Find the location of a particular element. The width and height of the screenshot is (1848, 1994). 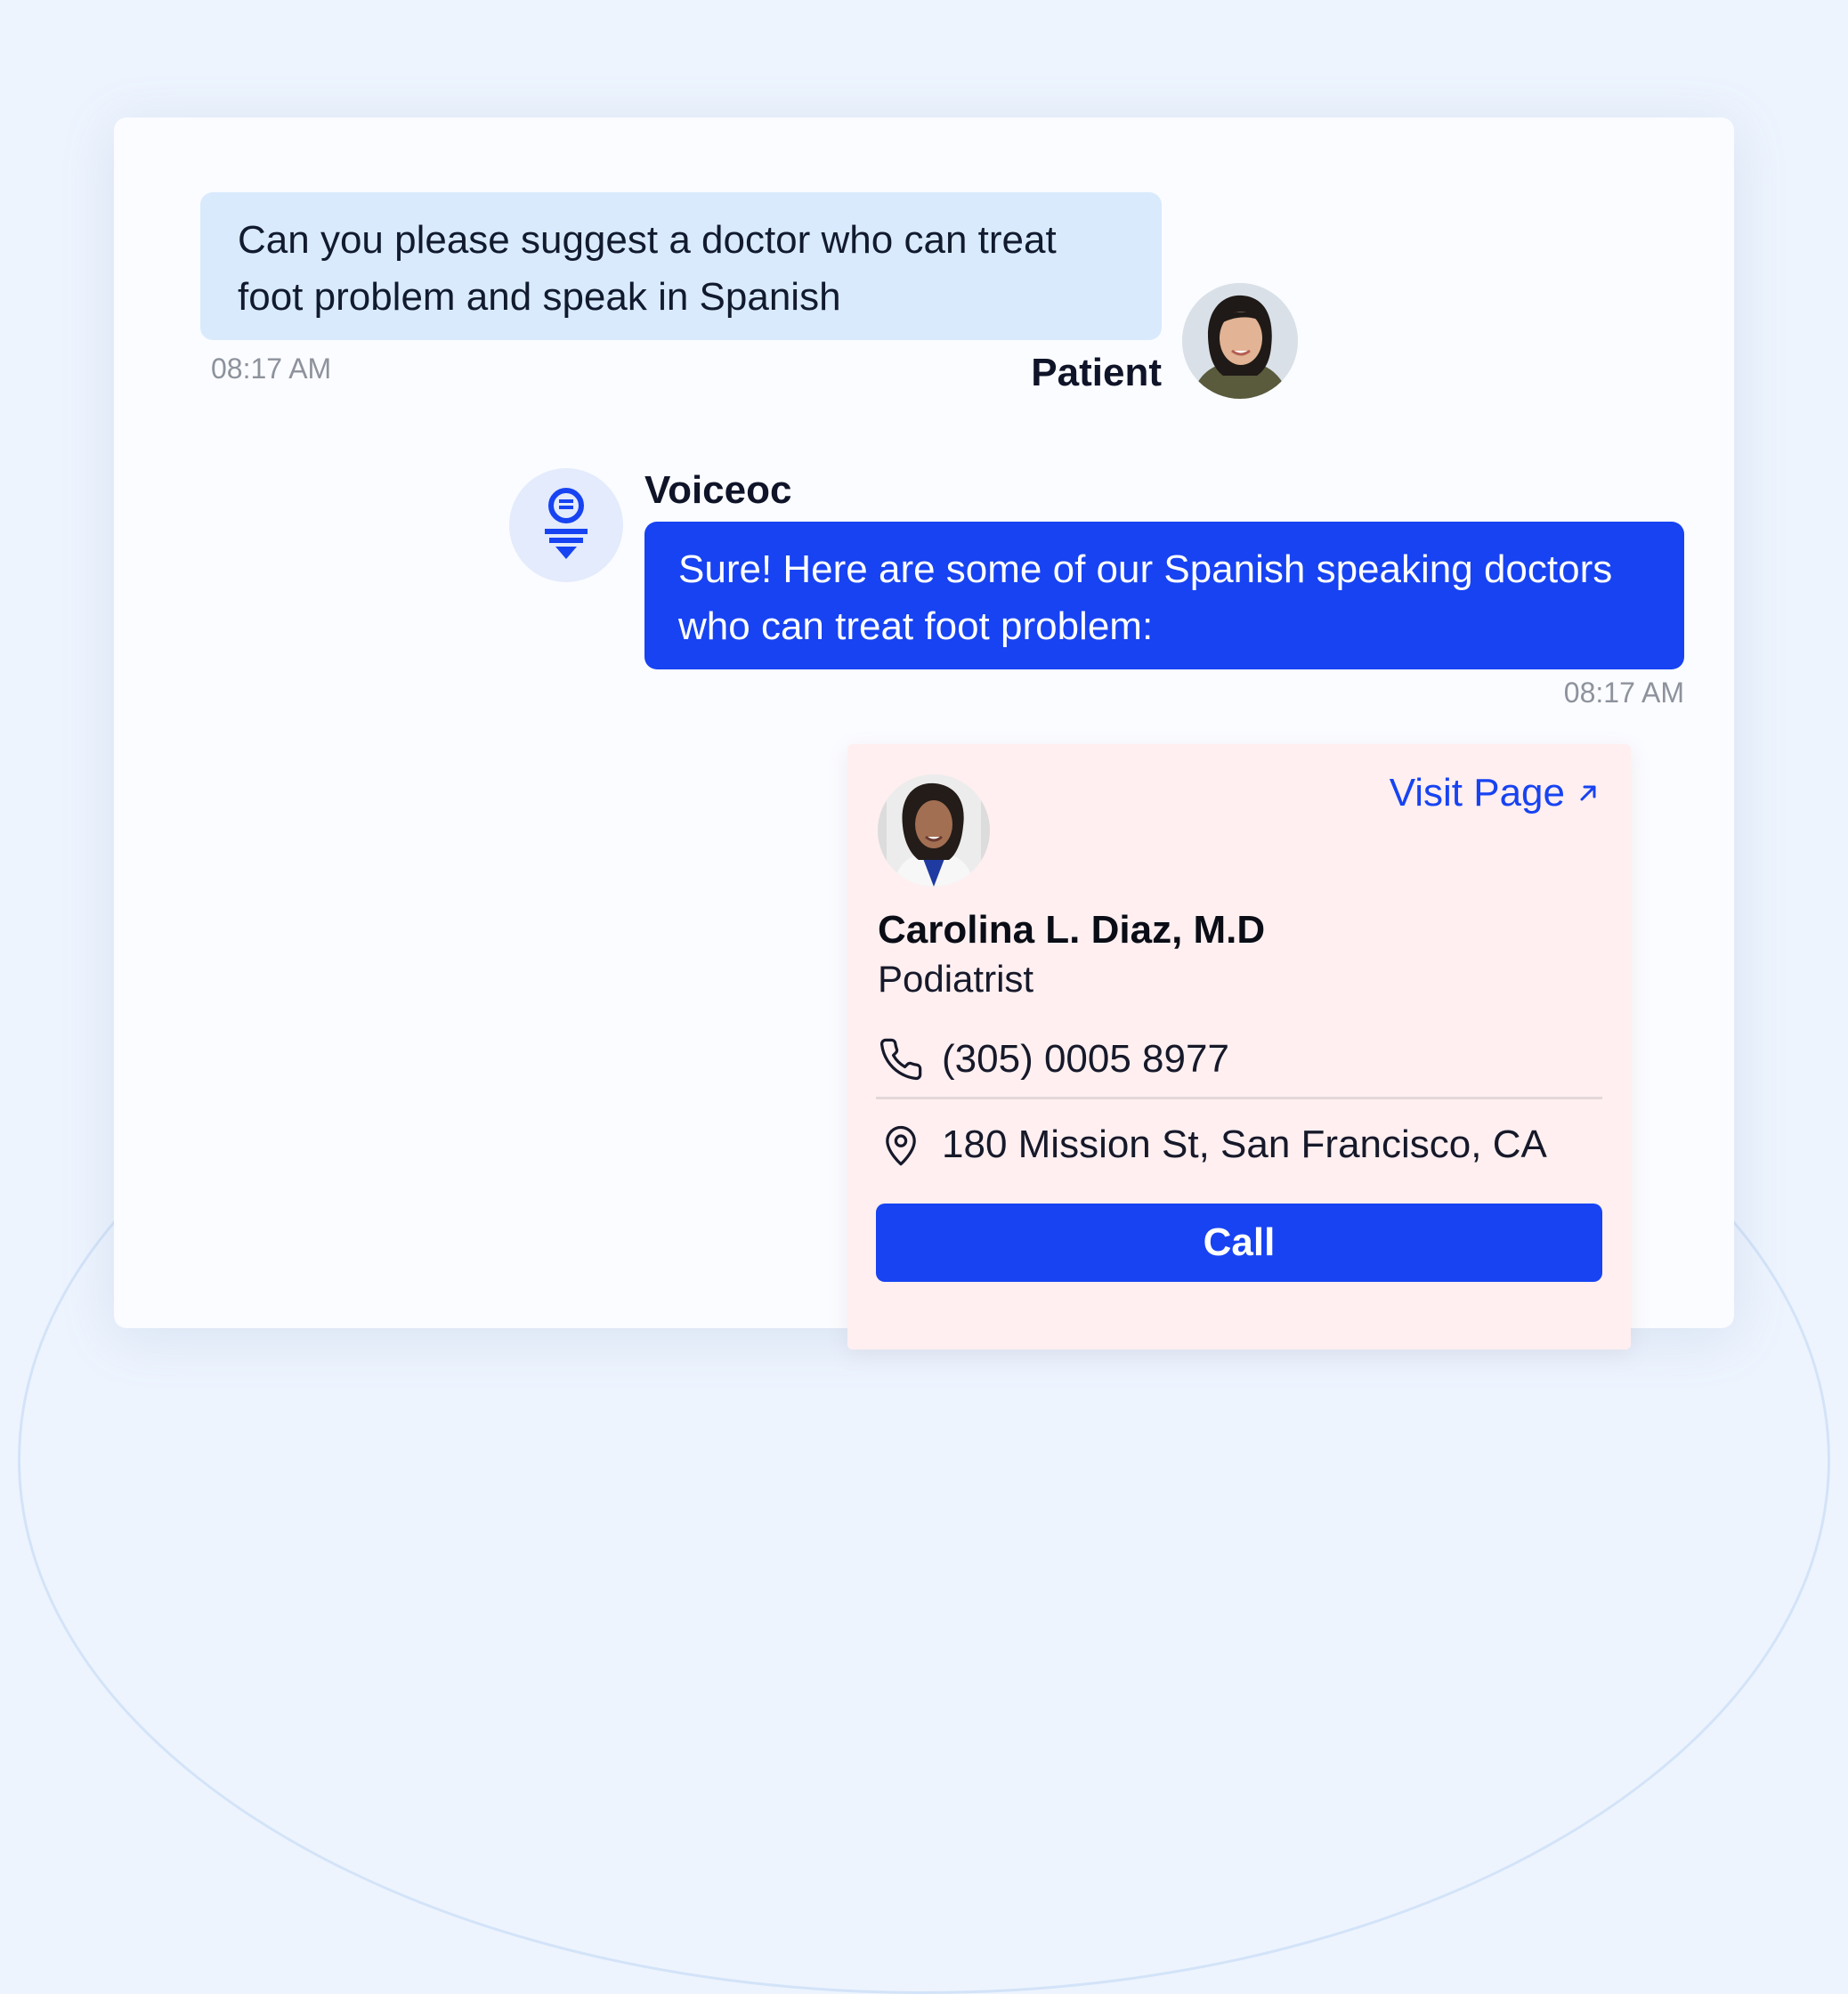

doctor-specialty: Podiatrist is located at coordinates (956, 979).